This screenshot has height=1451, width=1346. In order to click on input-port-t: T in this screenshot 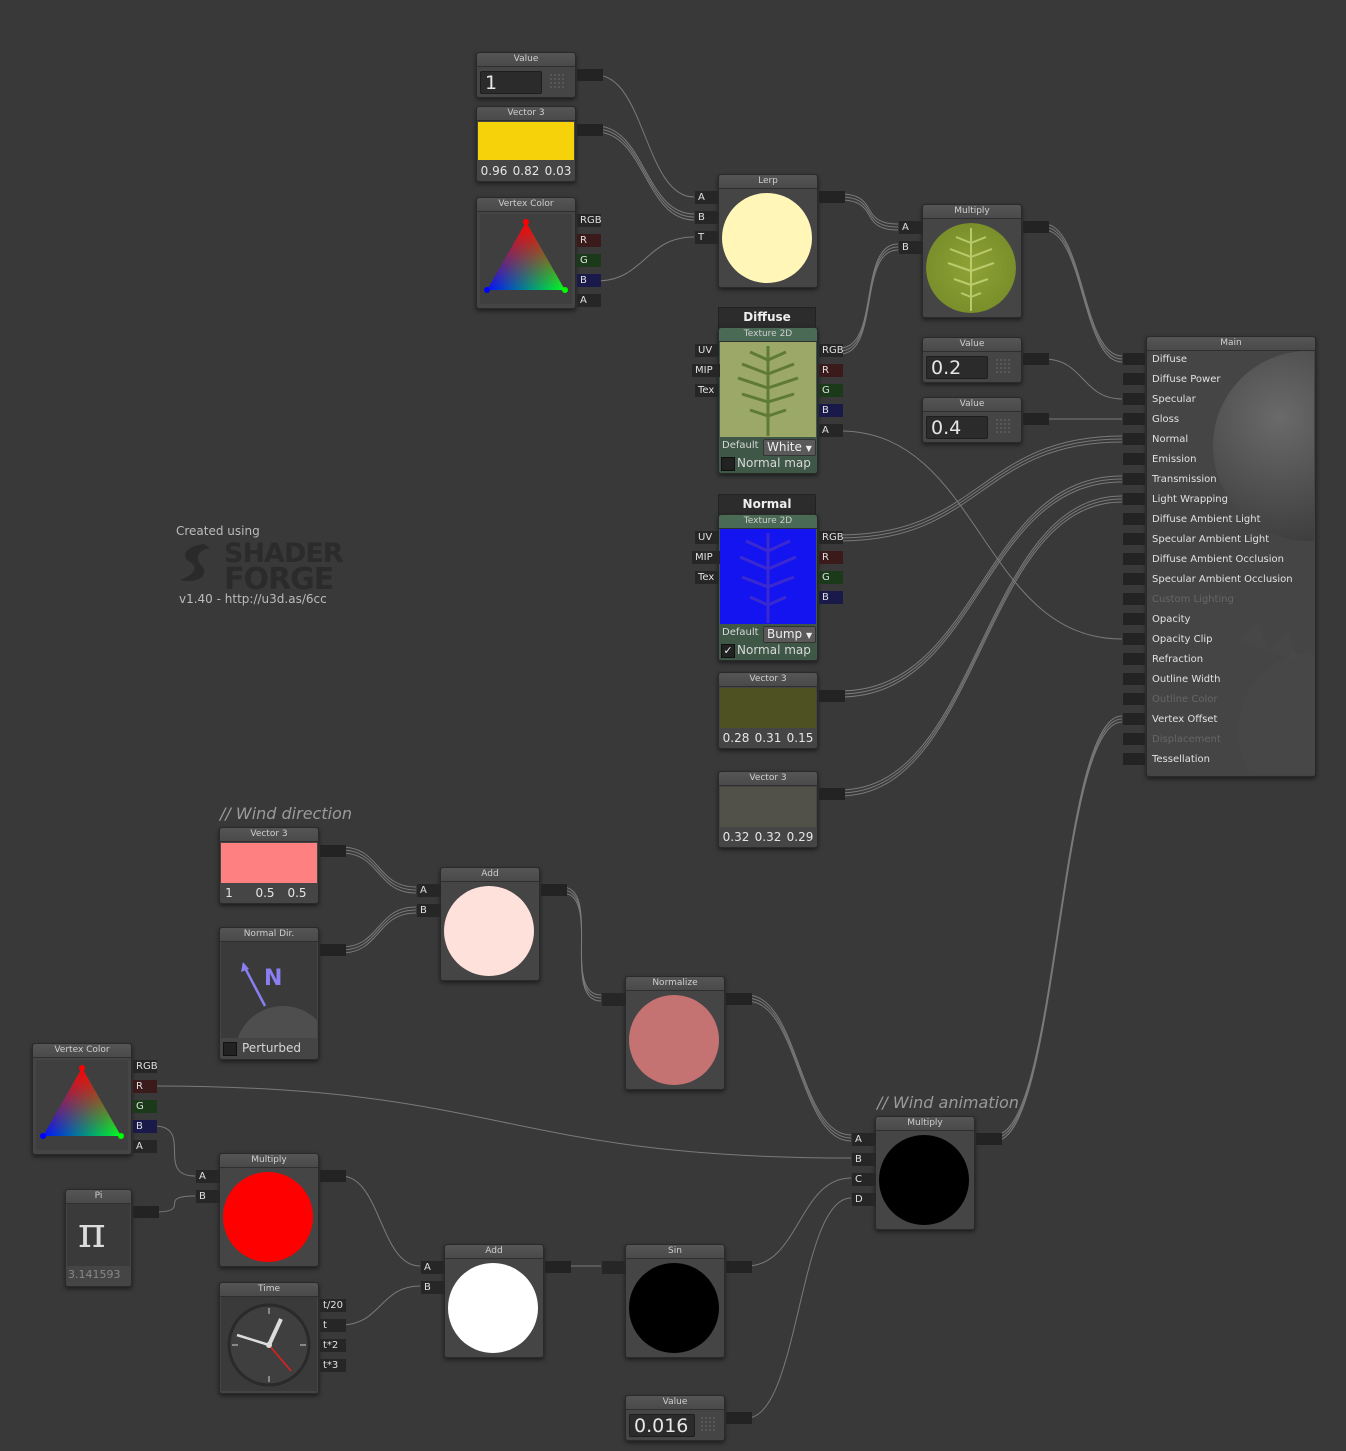, I will do `click(707, 237)`.